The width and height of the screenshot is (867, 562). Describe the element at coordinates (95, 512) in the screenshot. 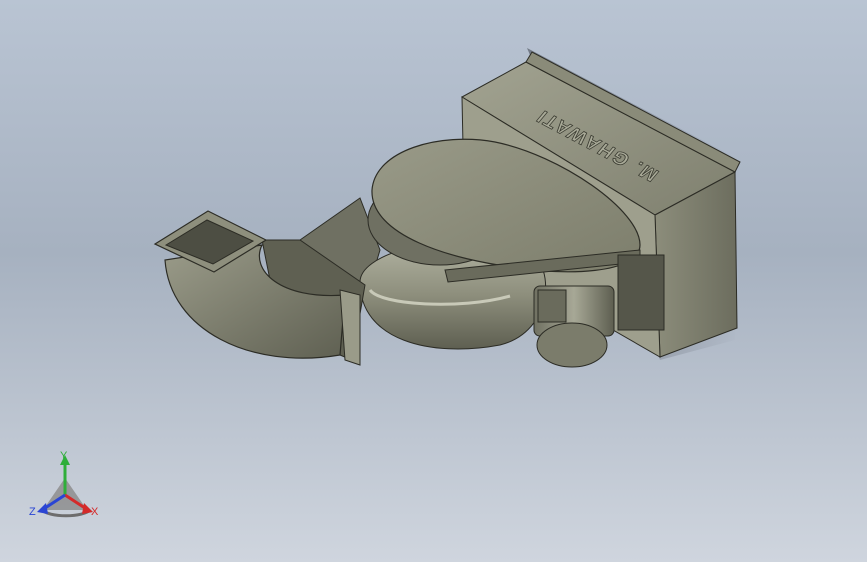

I see `x-axis-label: X` at that location.